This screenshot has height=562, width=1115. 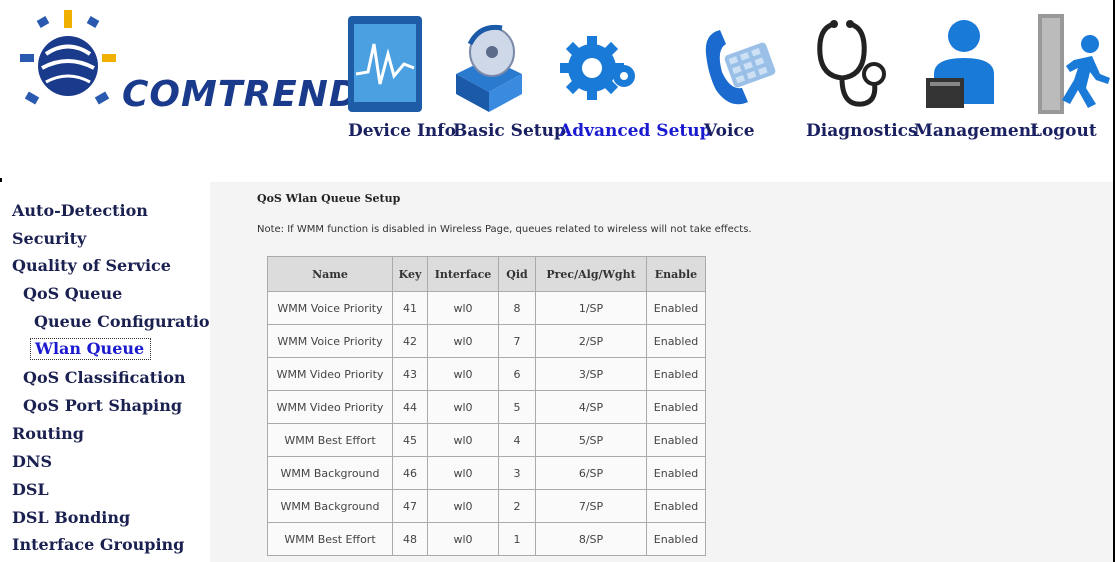 What do you see at coordinates (71, 517) in the screenshot?
I see `sidebar-item-dsl-bonding: DSL Bonding` at bounding box center [71, 517].